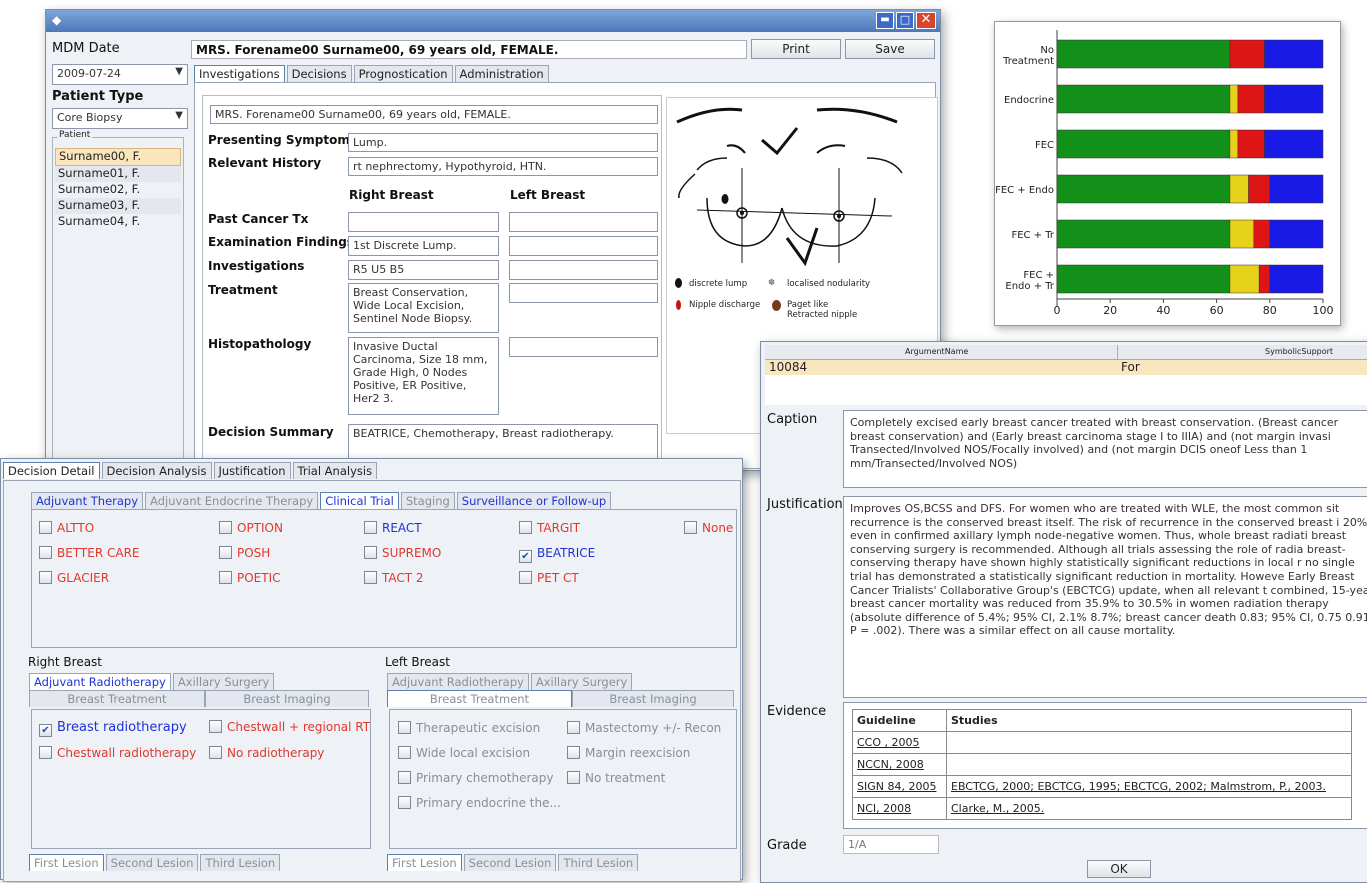 The width and height of the screenshot is (1367, 883). I want to click on histo-left-field, so click(583, 347).